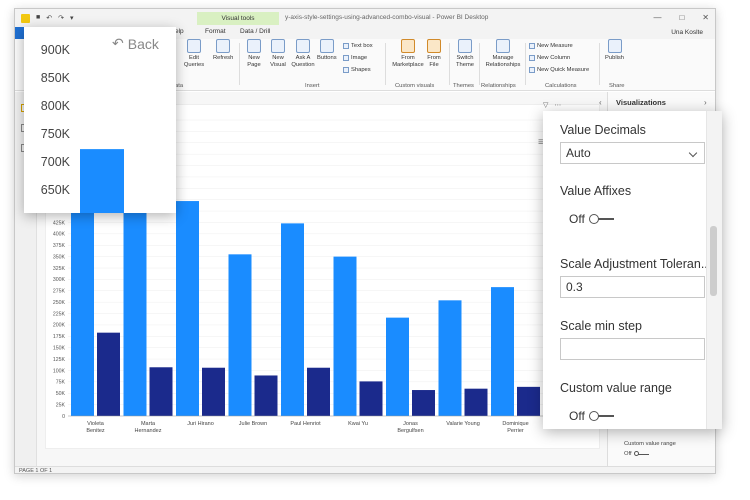 Image resolution: width=750 pixels, height=500 pixels. I want to click on buttons-button: Buttons, so click(327, 50).